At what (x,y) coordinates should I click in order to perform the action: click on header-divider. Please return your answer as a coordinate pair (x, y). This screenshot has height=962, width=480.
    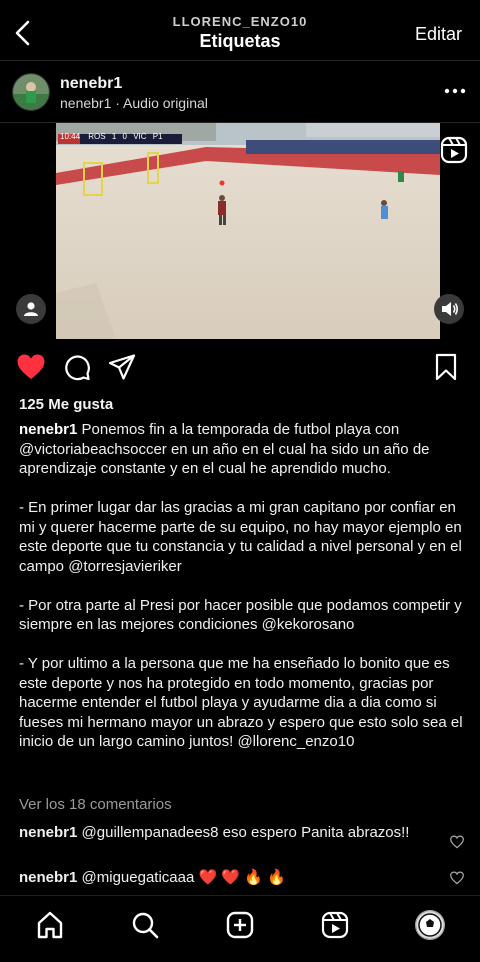
    Looking at the image, I should click on (240, 60).